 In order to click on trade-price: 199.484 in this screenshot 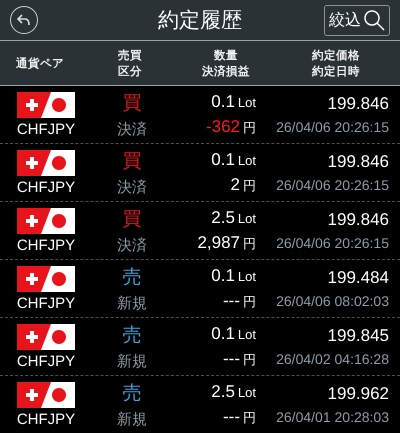, I will do `click(358, 278)`.